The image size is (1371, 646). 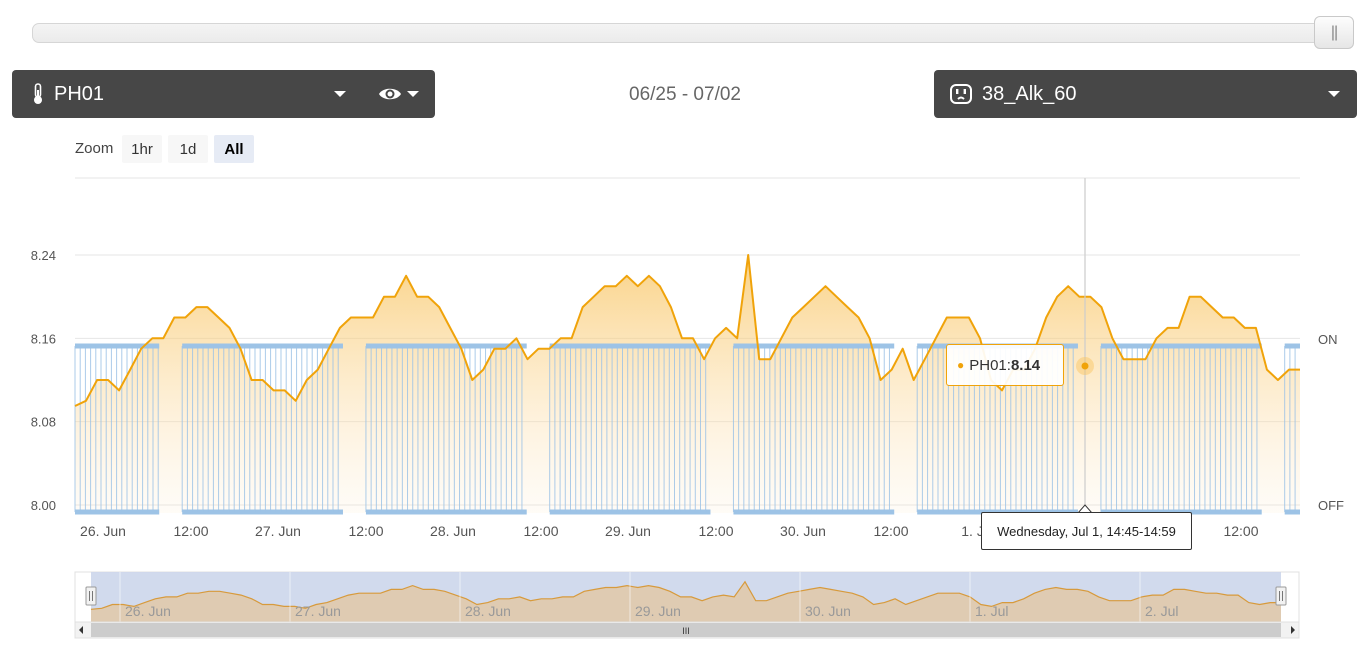 I want to click on navigator-right-handle, so click(x=1281, y=596).